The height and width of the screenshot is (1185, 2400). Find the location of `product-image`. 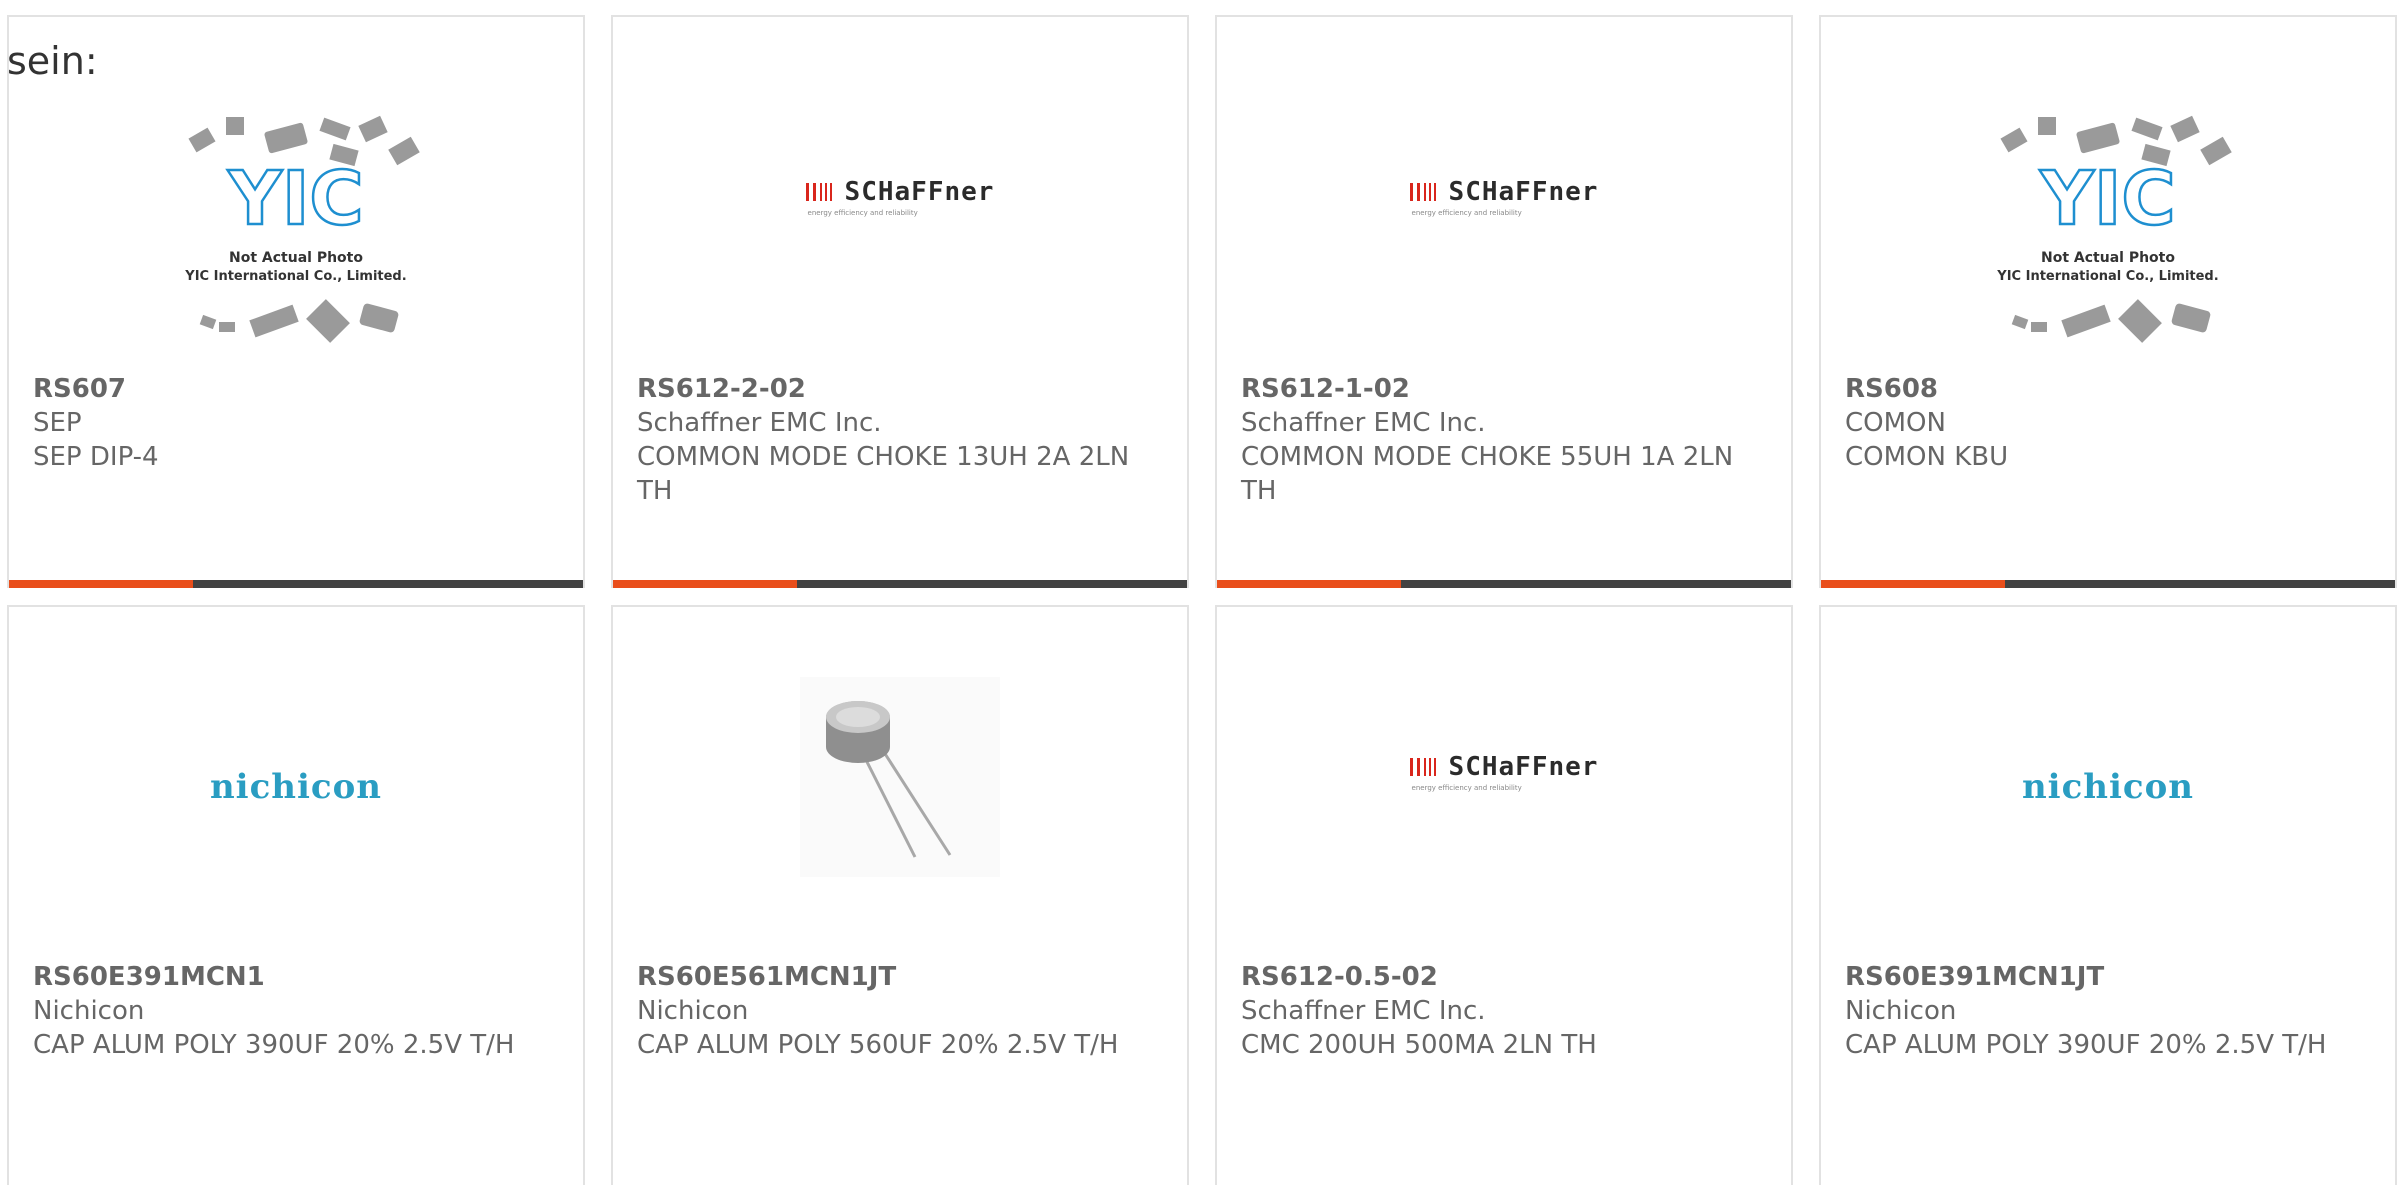

product-image is located at coordinates (900, 777).